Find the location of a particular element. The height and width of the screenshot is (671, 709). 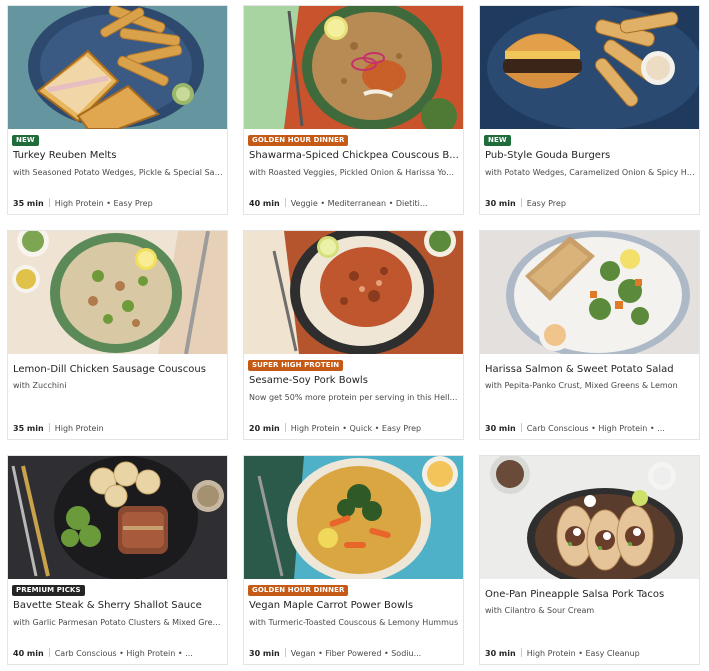

cook-time: 20 min is located at coordinates (264, 428).